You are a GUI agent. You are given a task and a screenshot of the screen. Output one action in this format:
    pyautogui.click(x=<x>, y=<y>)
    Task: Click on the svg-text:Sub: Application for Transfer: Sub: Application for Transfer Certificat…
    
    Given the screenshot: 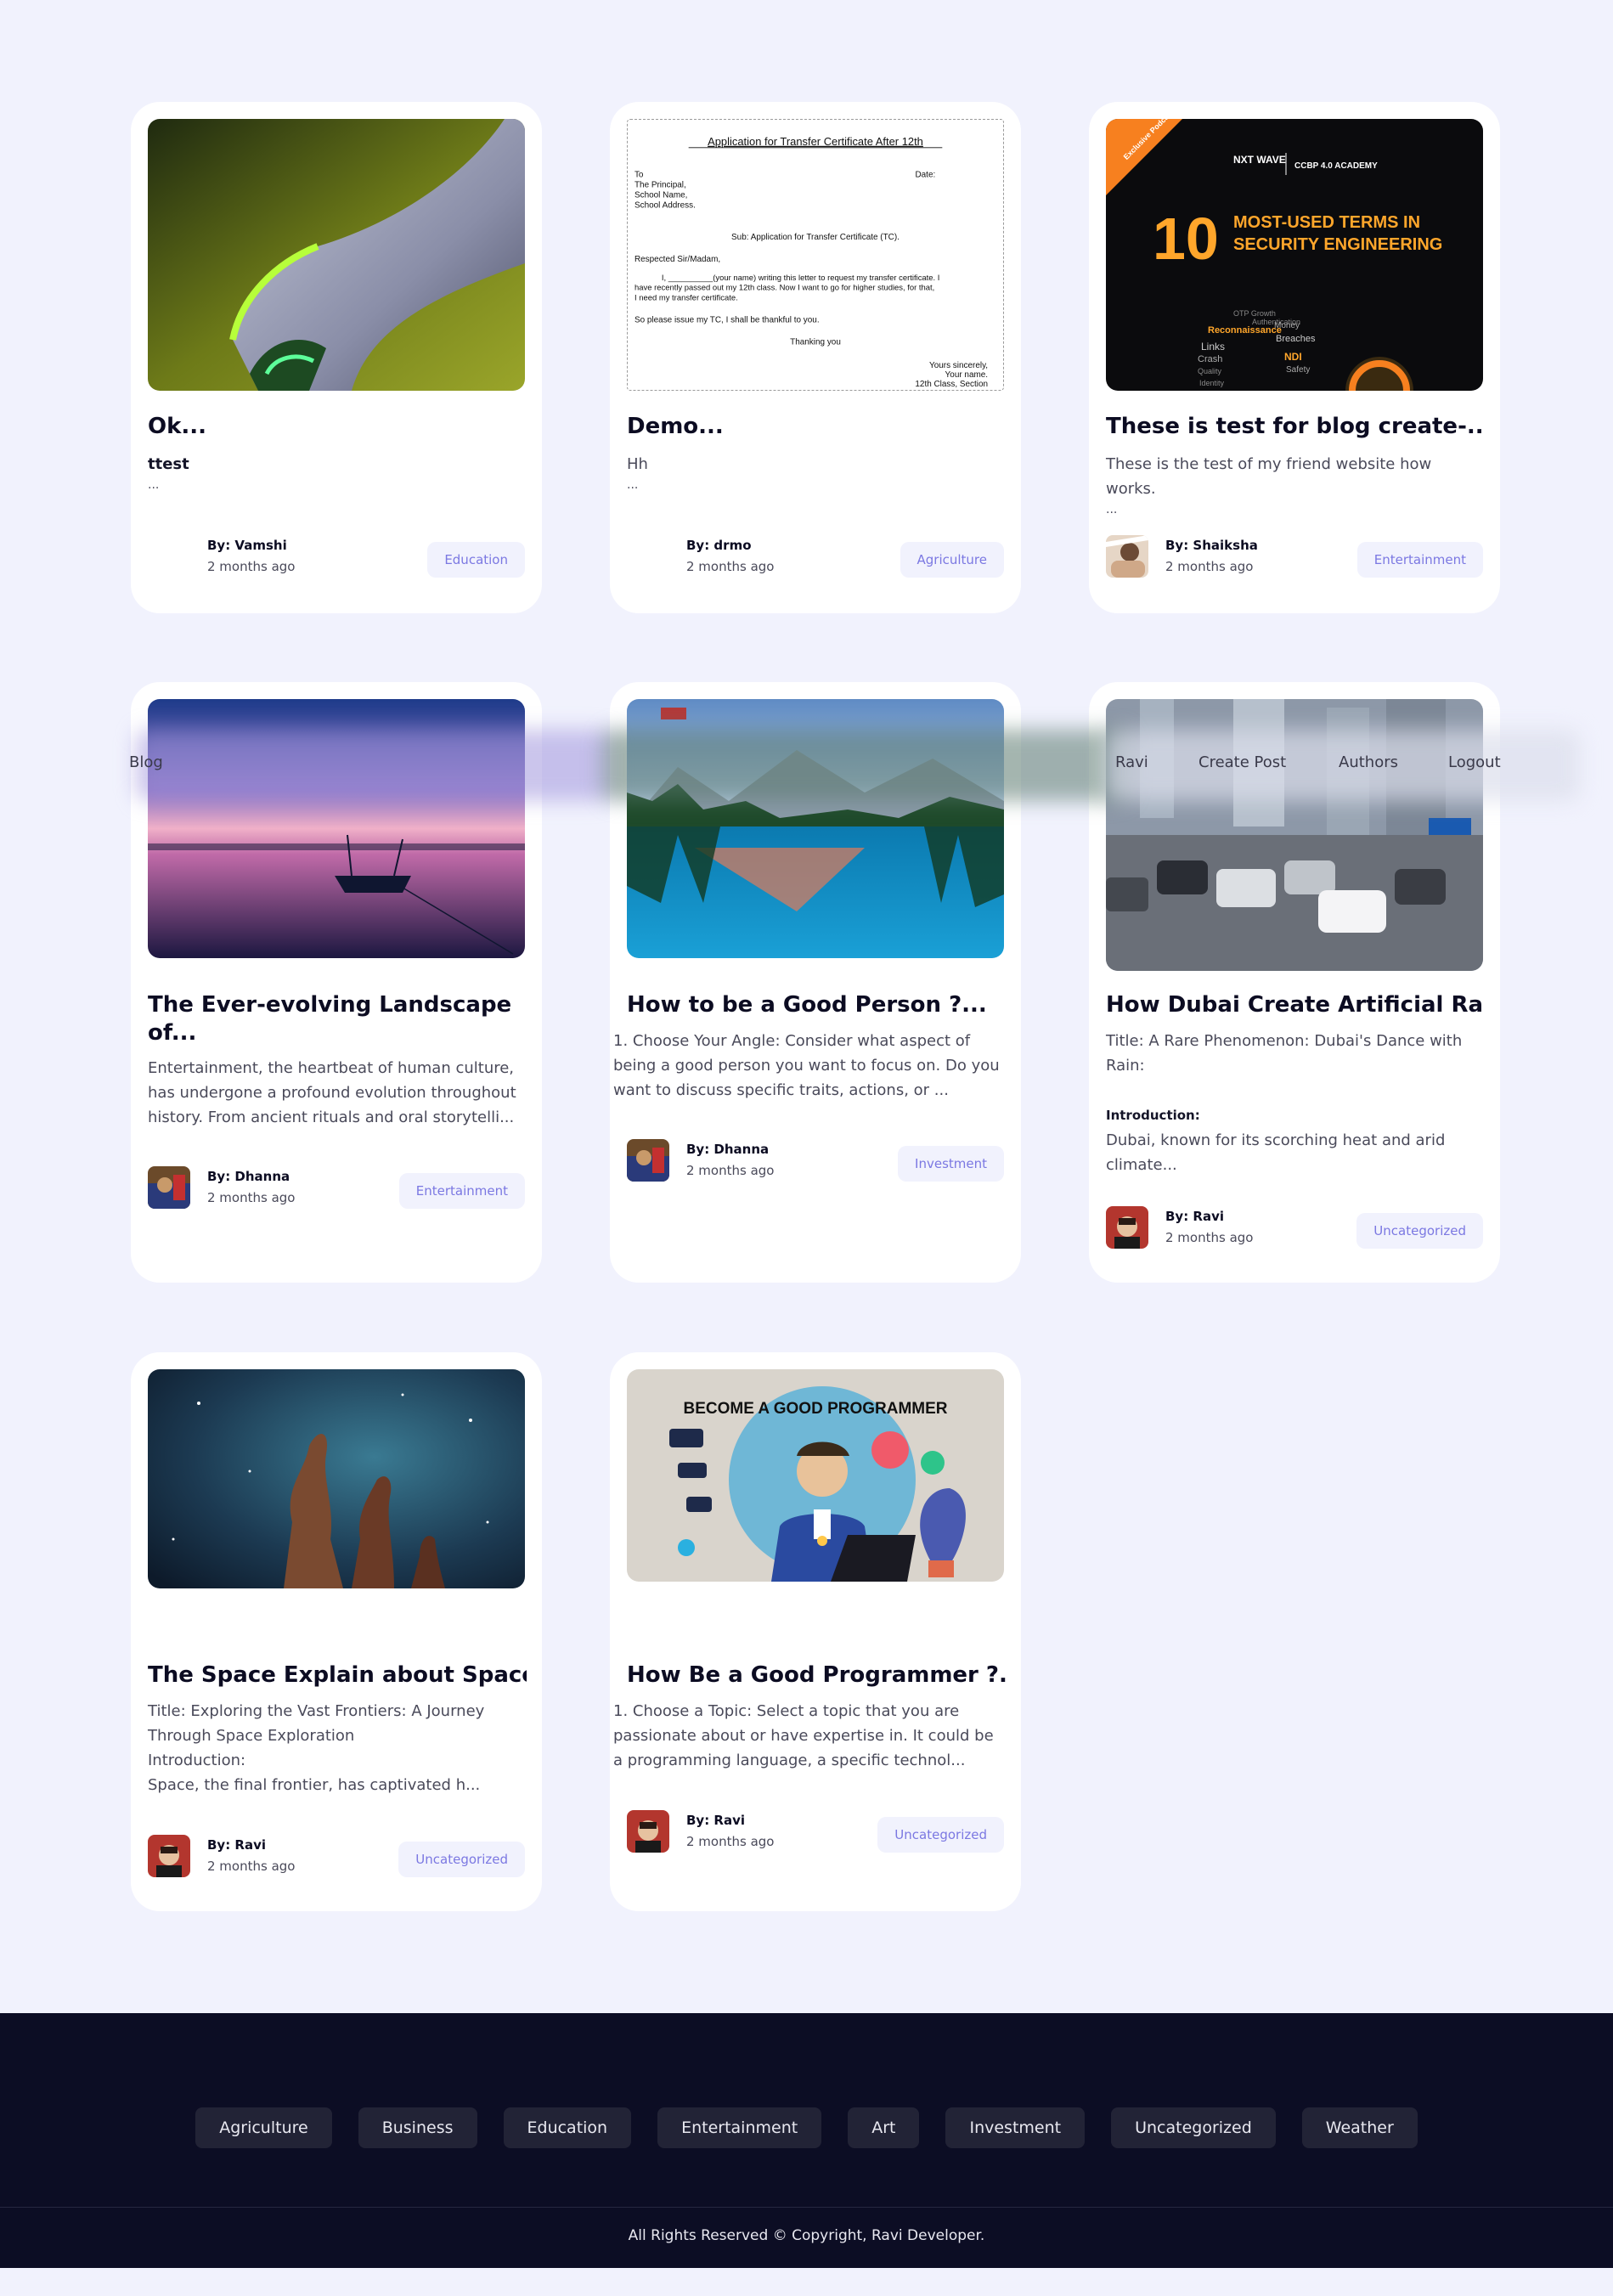 What is the action you would take?
    pyautogui.click(x=815, y=237)
    